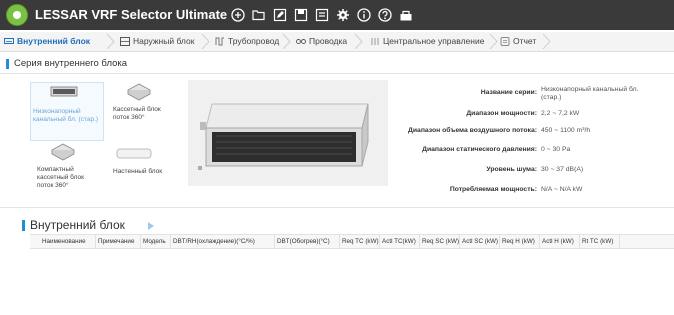  What do you see at coordinates (66, 63) in the screenshot?
I see `series-section-title: Серия внутреннего блока` at bounding box center [66, 63].